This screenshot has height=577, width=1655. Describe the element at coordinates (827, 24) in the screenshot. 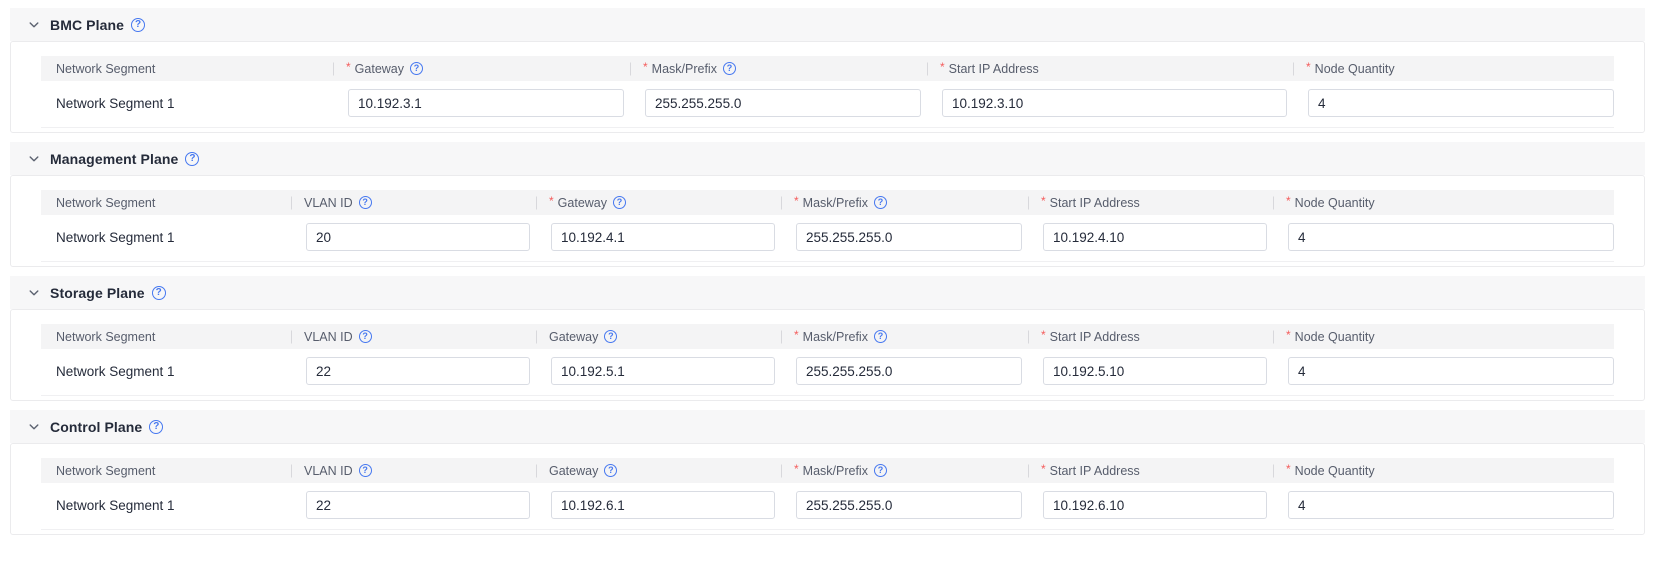

I see `section-header: BMC Plane ?` at that location.